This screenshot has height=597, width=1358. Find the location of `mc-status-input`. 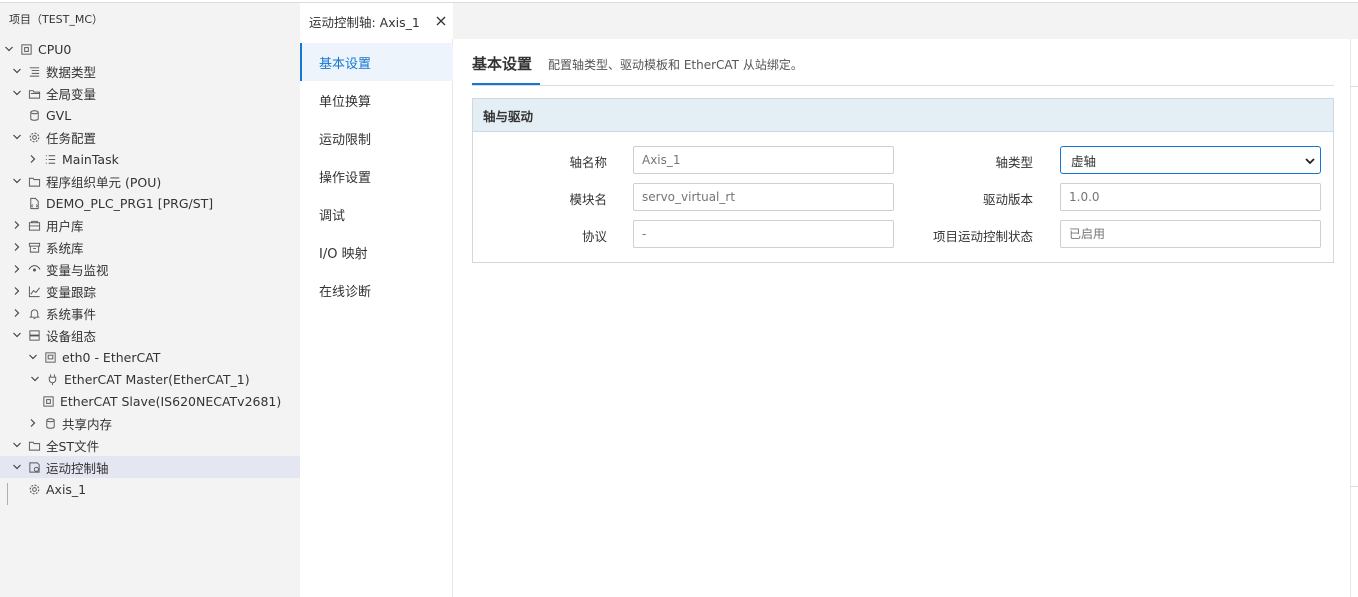

mc-status-input is located at coordinates (1190, 234).